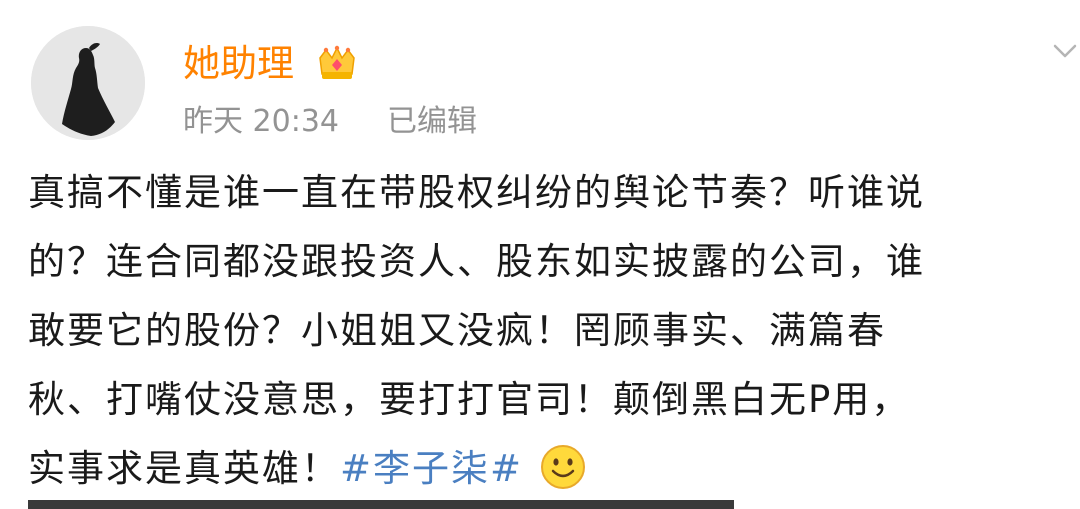  What do you see at coordinates (563, 466) in the screenshot?
I see `smile-emoji-icon` at bounding box center [563, 466].